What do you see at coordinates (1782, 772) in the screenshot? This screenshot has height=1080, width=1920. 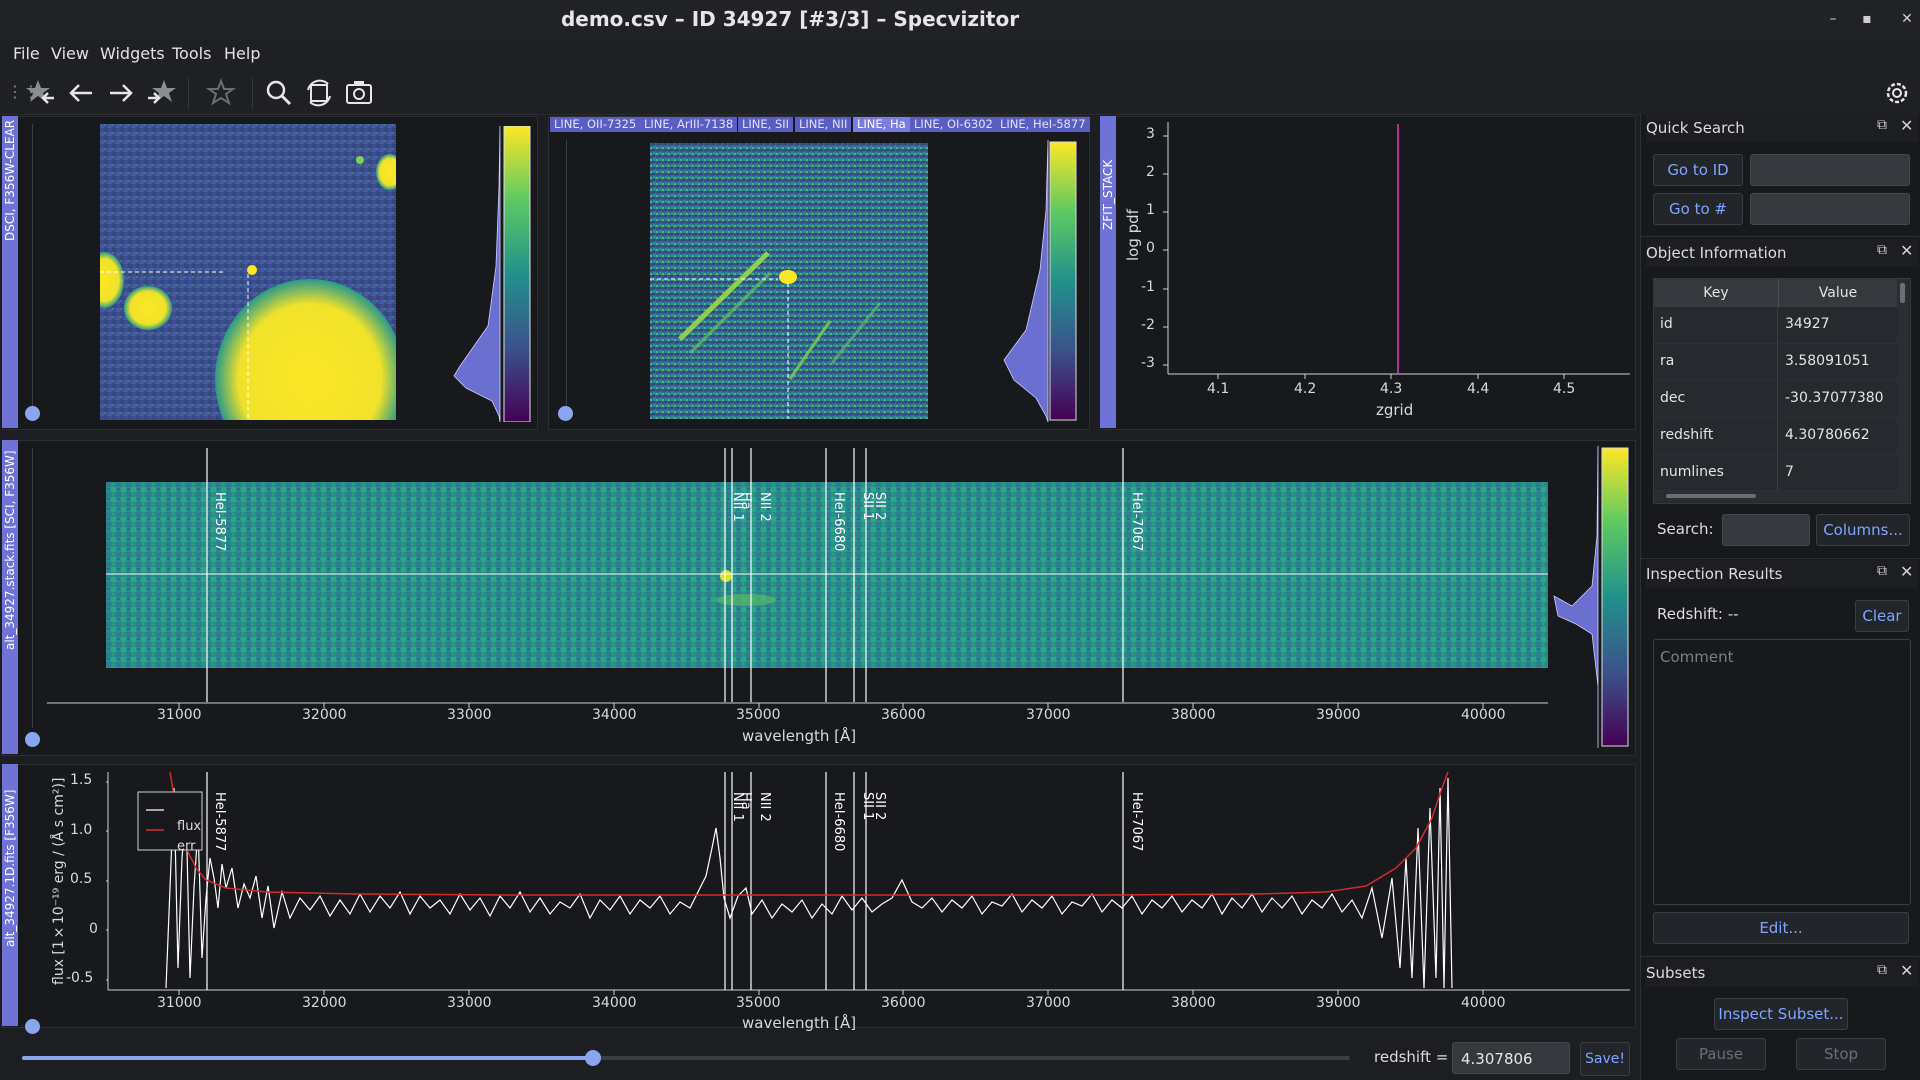 I see `comment-textarea: Comment` at bounding box center [1782, 772].